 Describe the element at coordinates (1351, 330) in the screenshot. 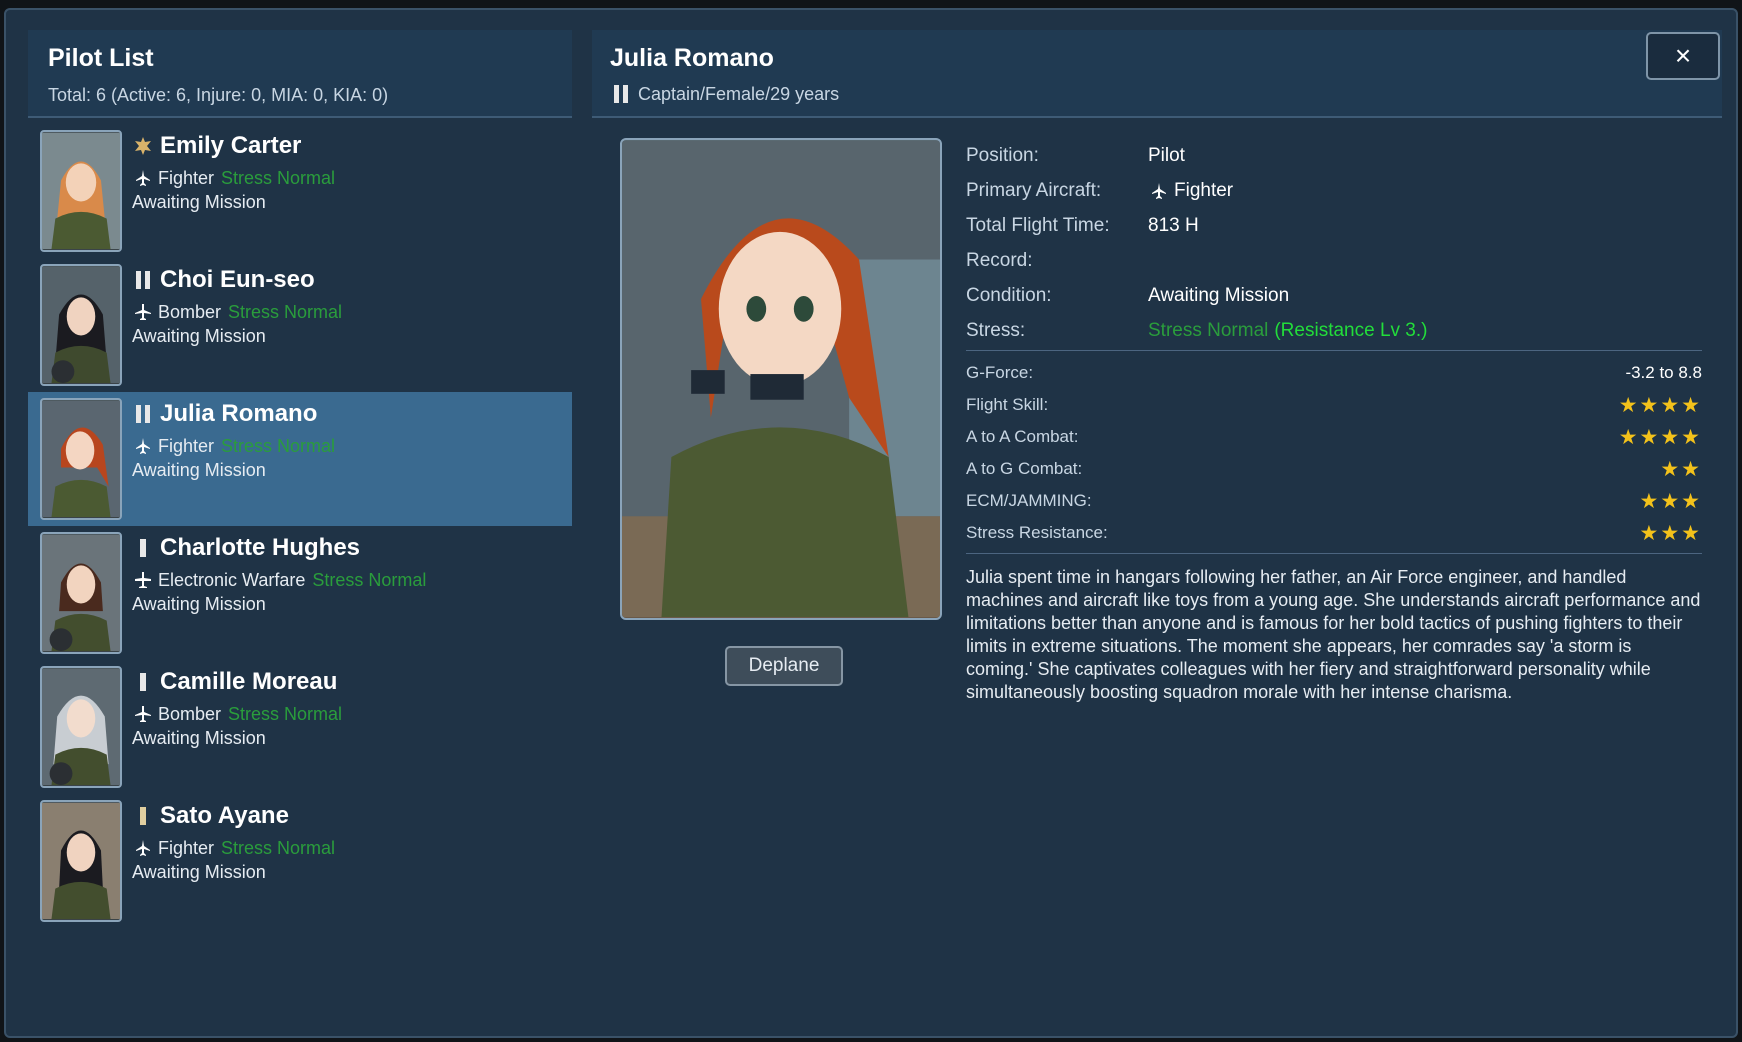

I see `stress-resistance-level: (Resistance Lv 3.)` at that location.